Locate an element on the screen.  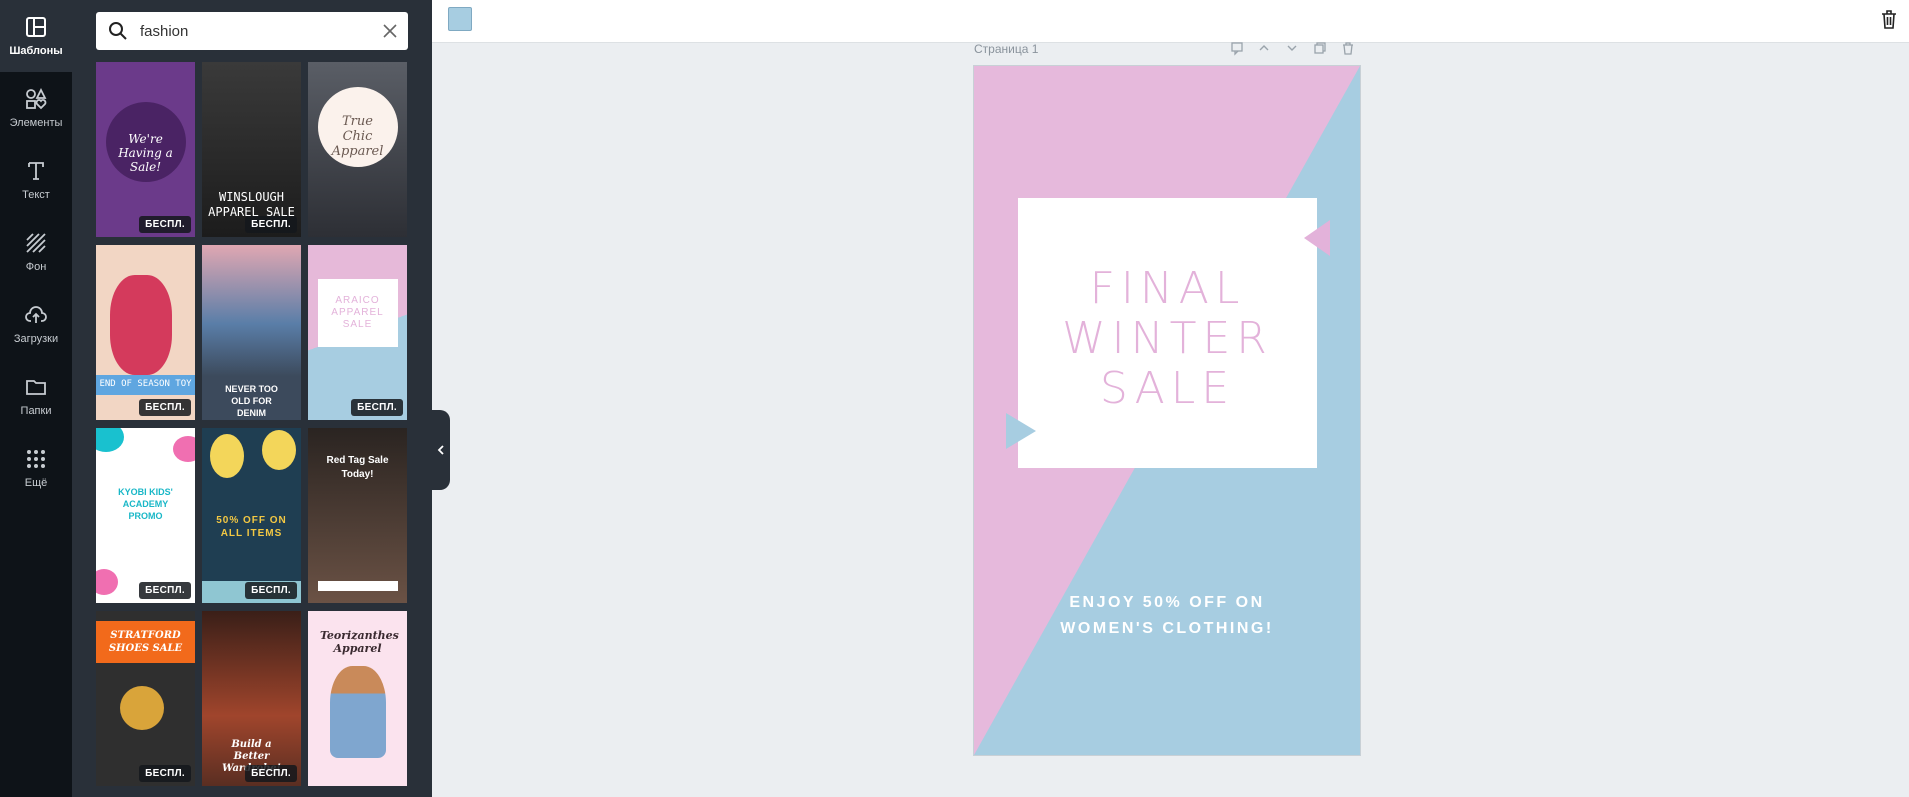
sidebar-item-label: Папки is located at coordinates (36, 411).